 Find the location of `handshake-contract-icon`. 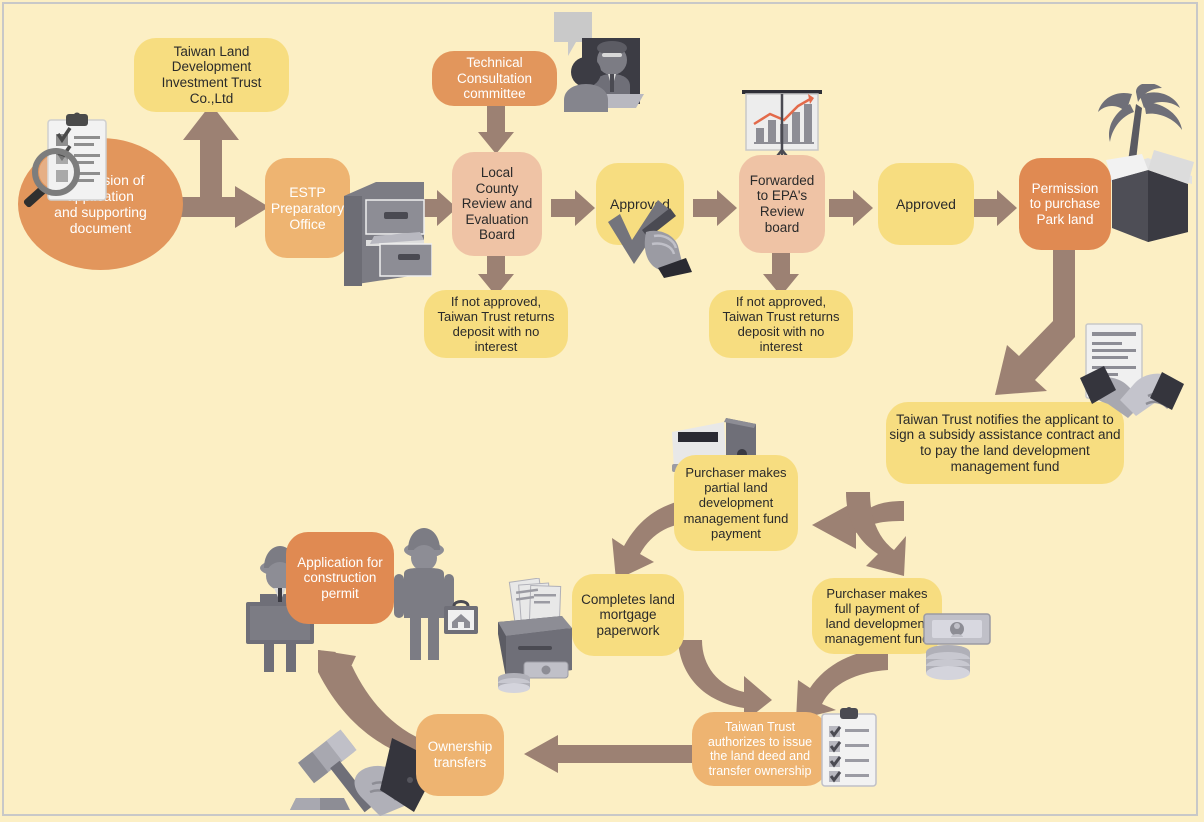

handshake-contract-icon is located at coordinates (1132, 377).